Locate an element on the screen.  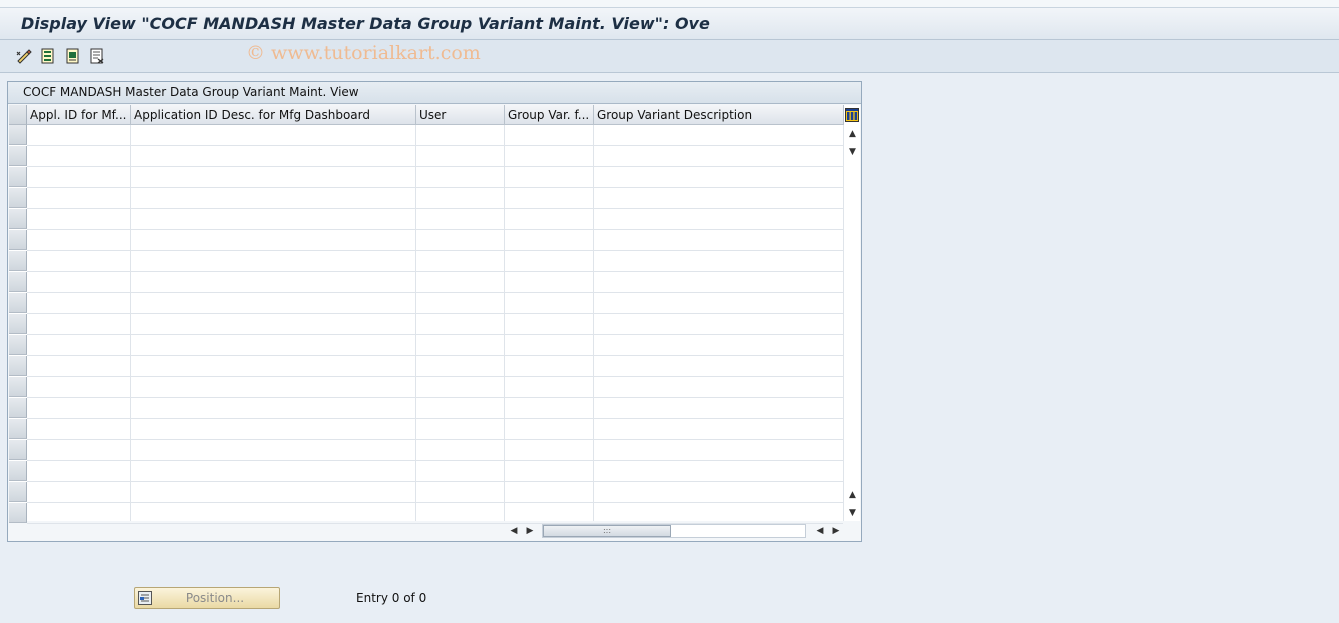
display-change-icon is located at coordinates (24, 56).